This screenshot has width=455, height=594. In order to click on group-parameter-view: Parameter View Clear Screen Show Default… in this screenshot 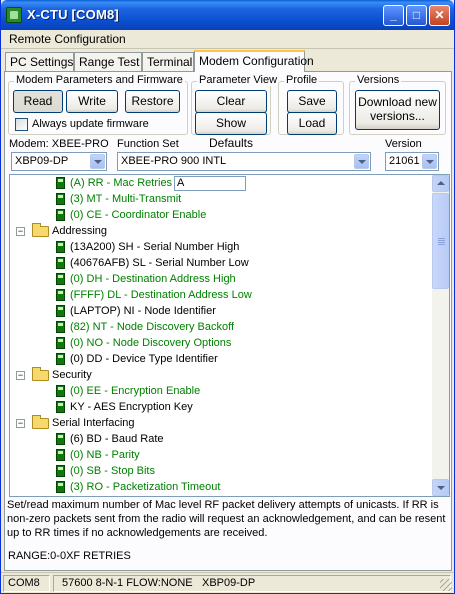, I will do `click(235, 112)`.